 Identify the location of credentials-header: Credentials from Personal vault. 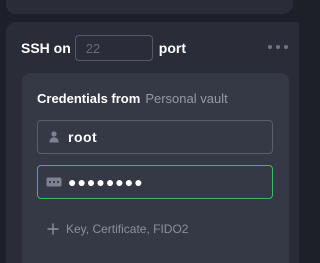
(132, 98).